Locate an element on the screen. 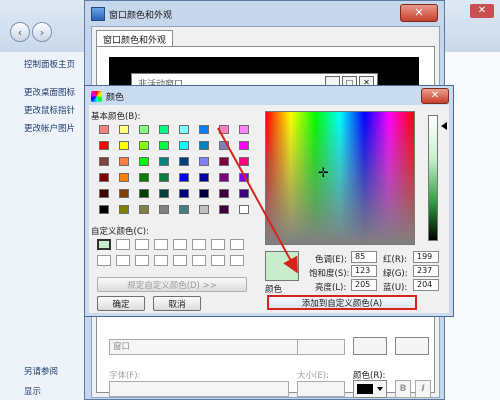 The image size is (500, 400). ok-button: 确定 is located at coordinates (121, 303).